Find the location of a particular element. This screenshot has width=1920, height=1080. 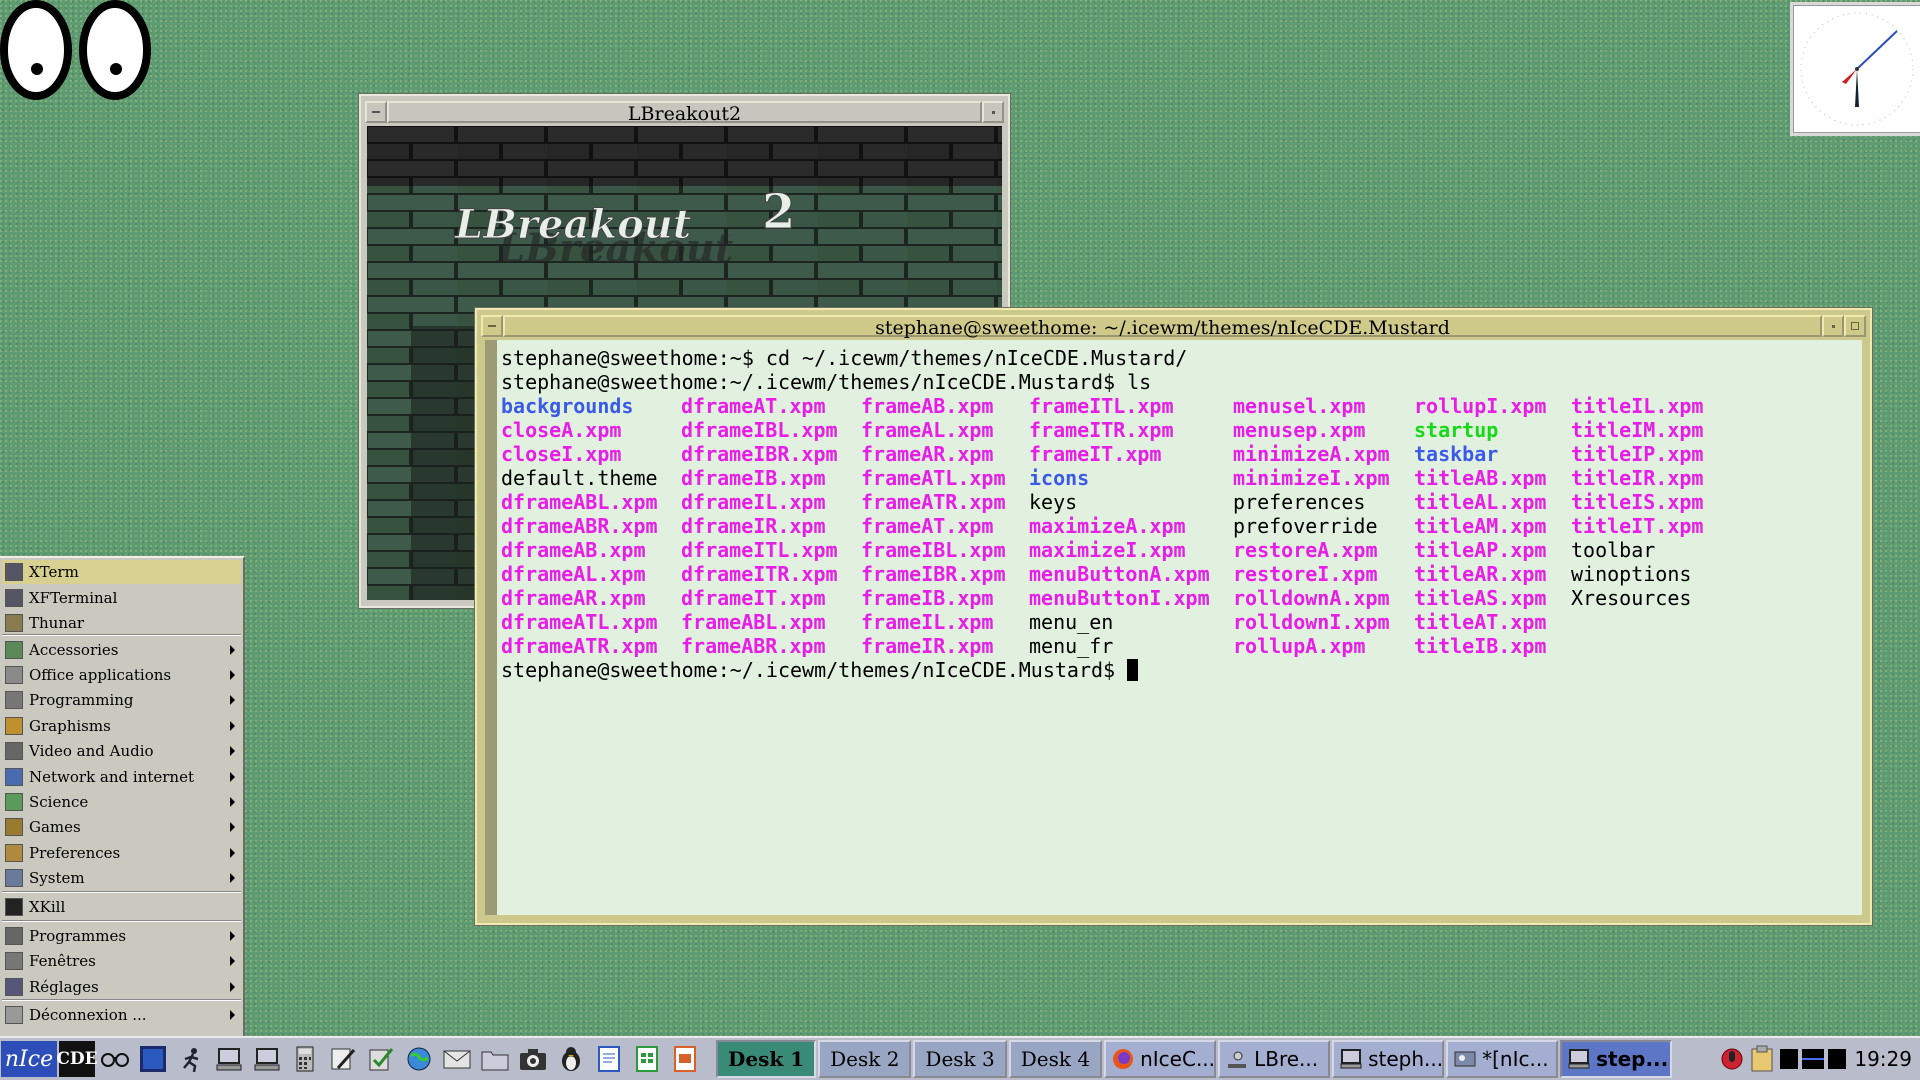

calc-launcher is located at coordinates (647, 1059).